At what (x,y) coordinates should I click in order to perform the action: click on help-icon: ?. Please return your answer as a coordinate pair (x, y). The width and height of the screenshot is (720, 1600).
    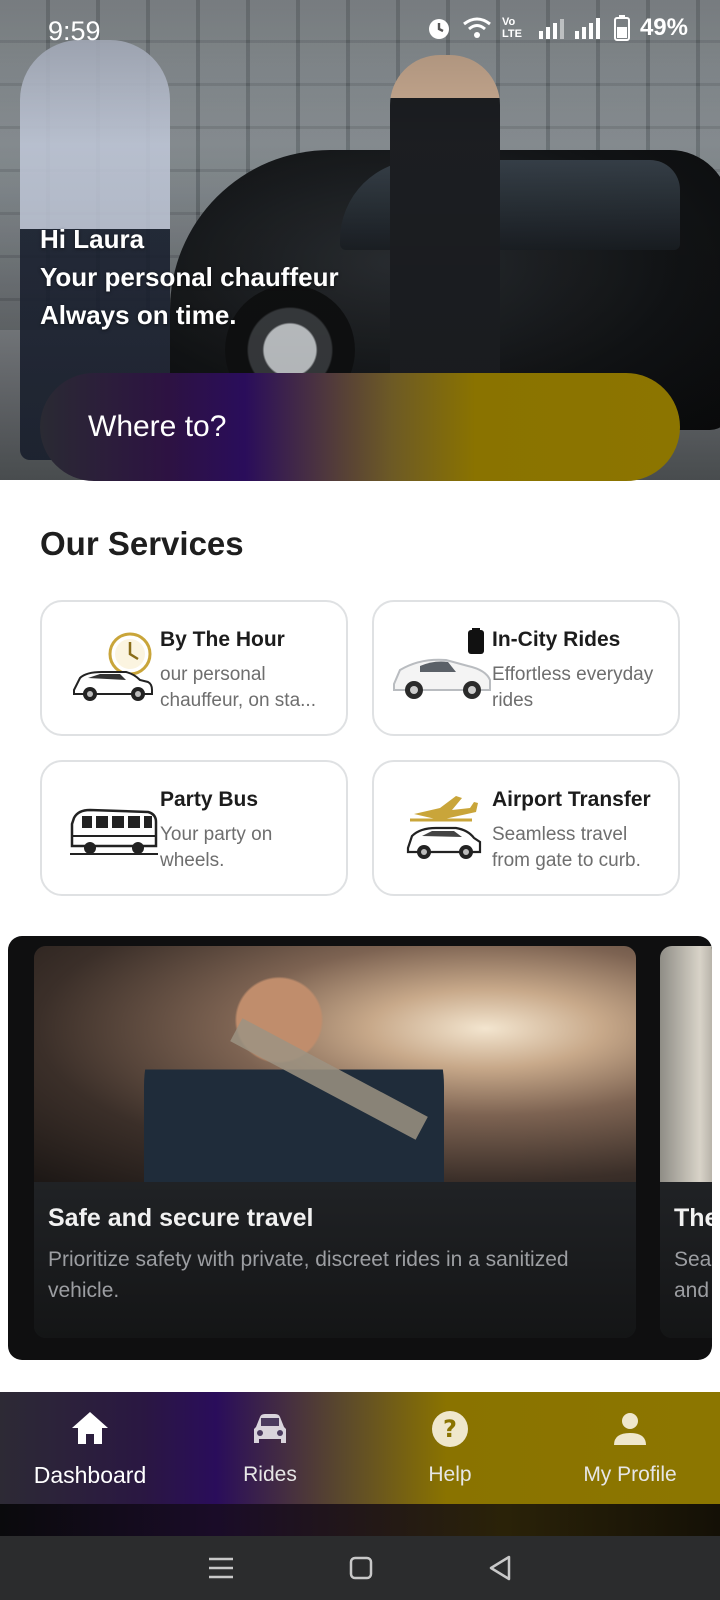
    Looking at the image, I should click on (450, 1432).